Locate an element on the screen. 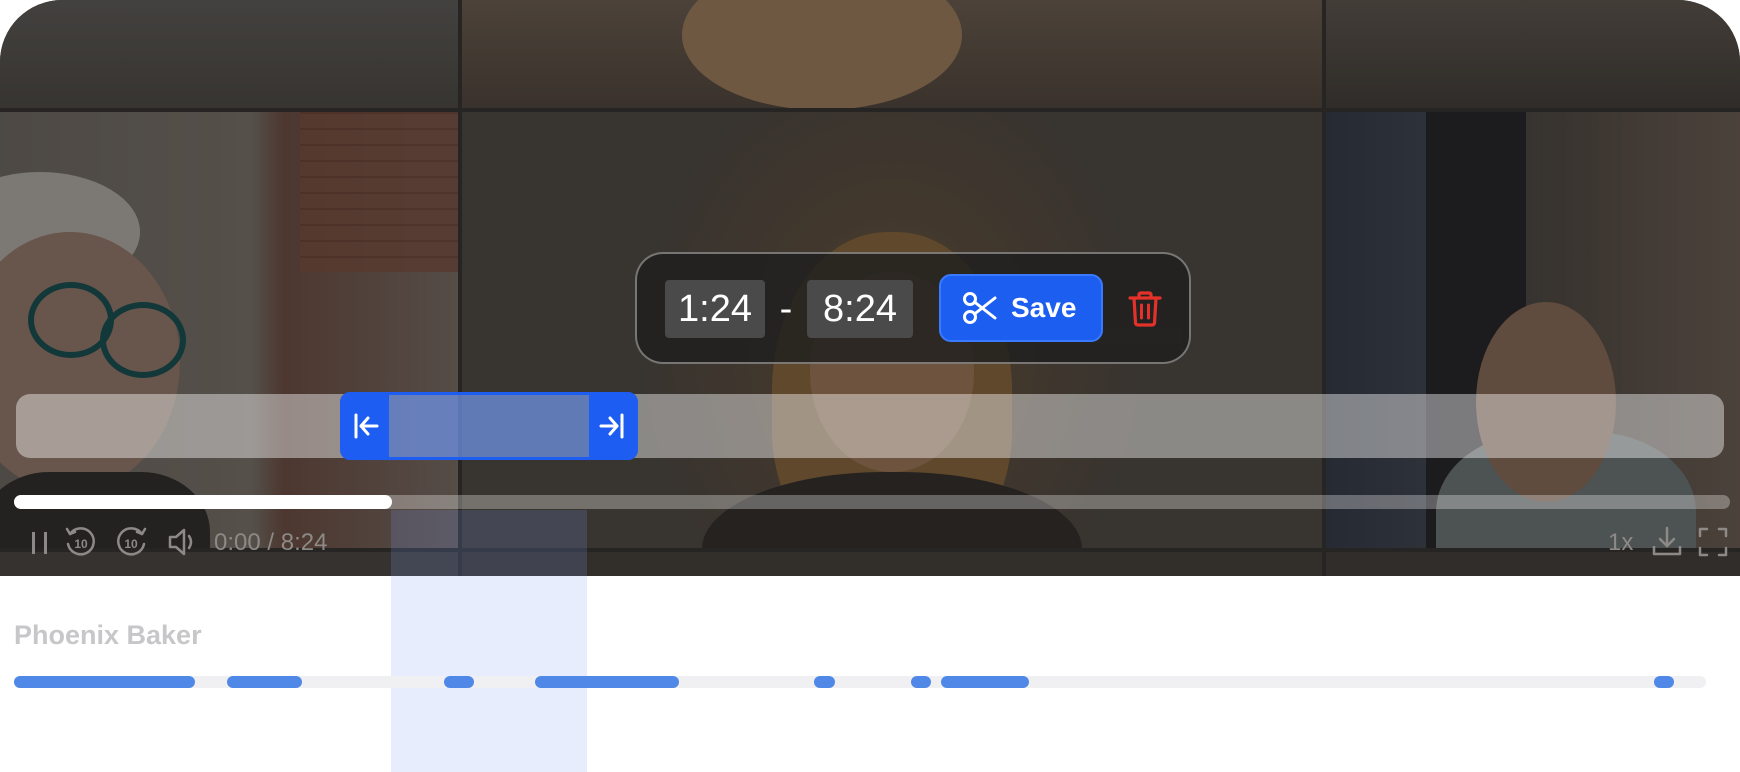 The height and width of the screenshot is (772, 1740). fullscreen-icon is located at coordinates (1713, 542).